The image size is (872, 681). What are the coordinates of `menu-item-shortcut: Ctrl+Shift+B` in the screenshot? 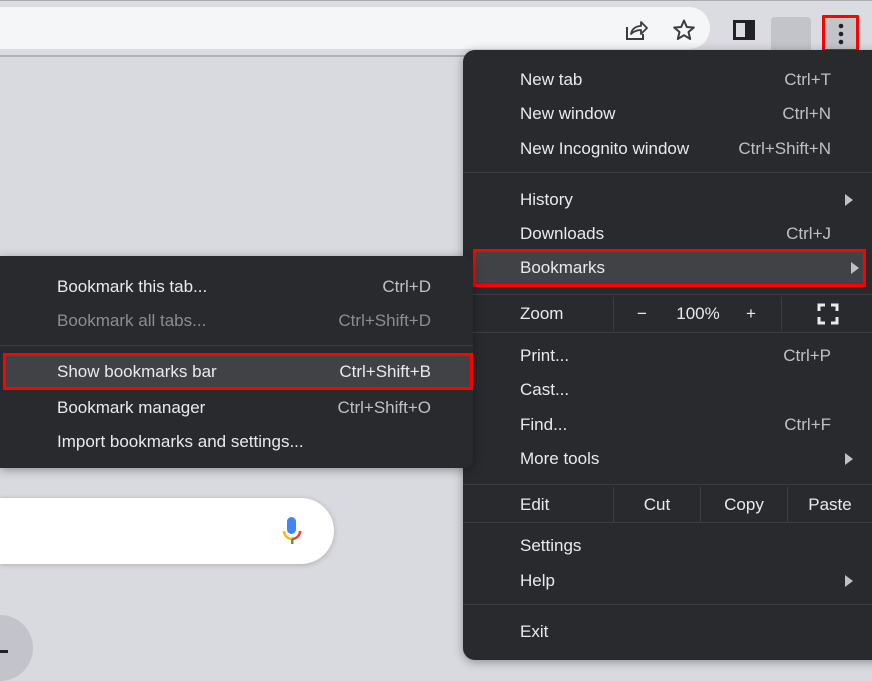 It's located at (385, 371).